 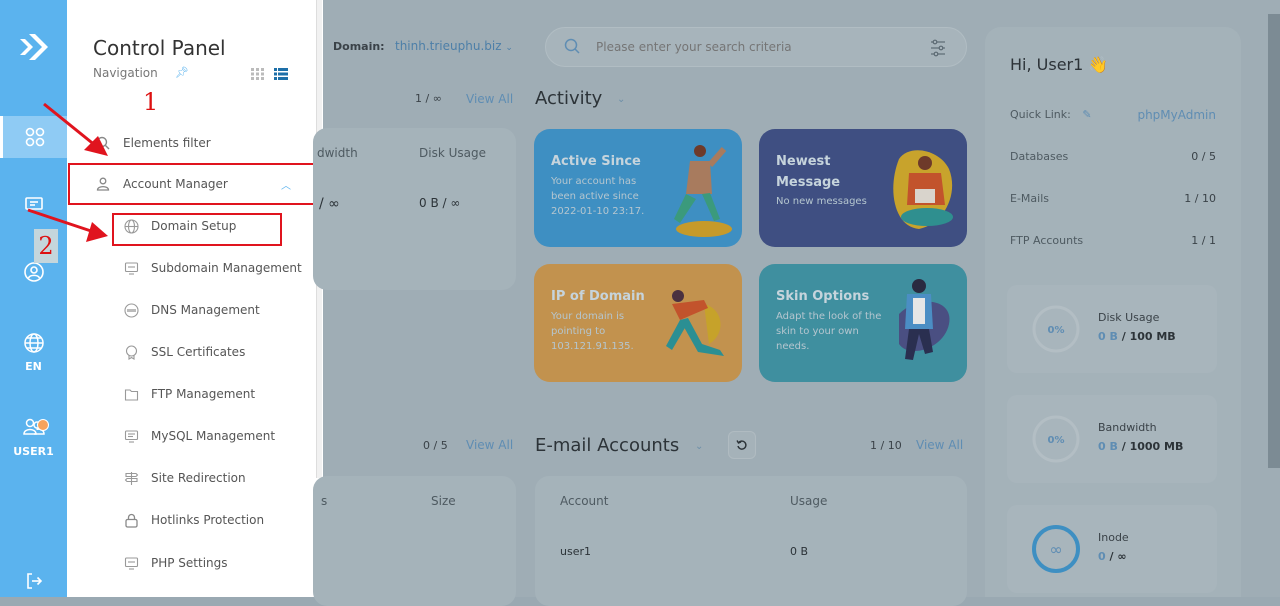 What do you see at coordinates (33, 436) in the screenshot?
I see `rail-user: USER1` at bounding box center [33, 436].